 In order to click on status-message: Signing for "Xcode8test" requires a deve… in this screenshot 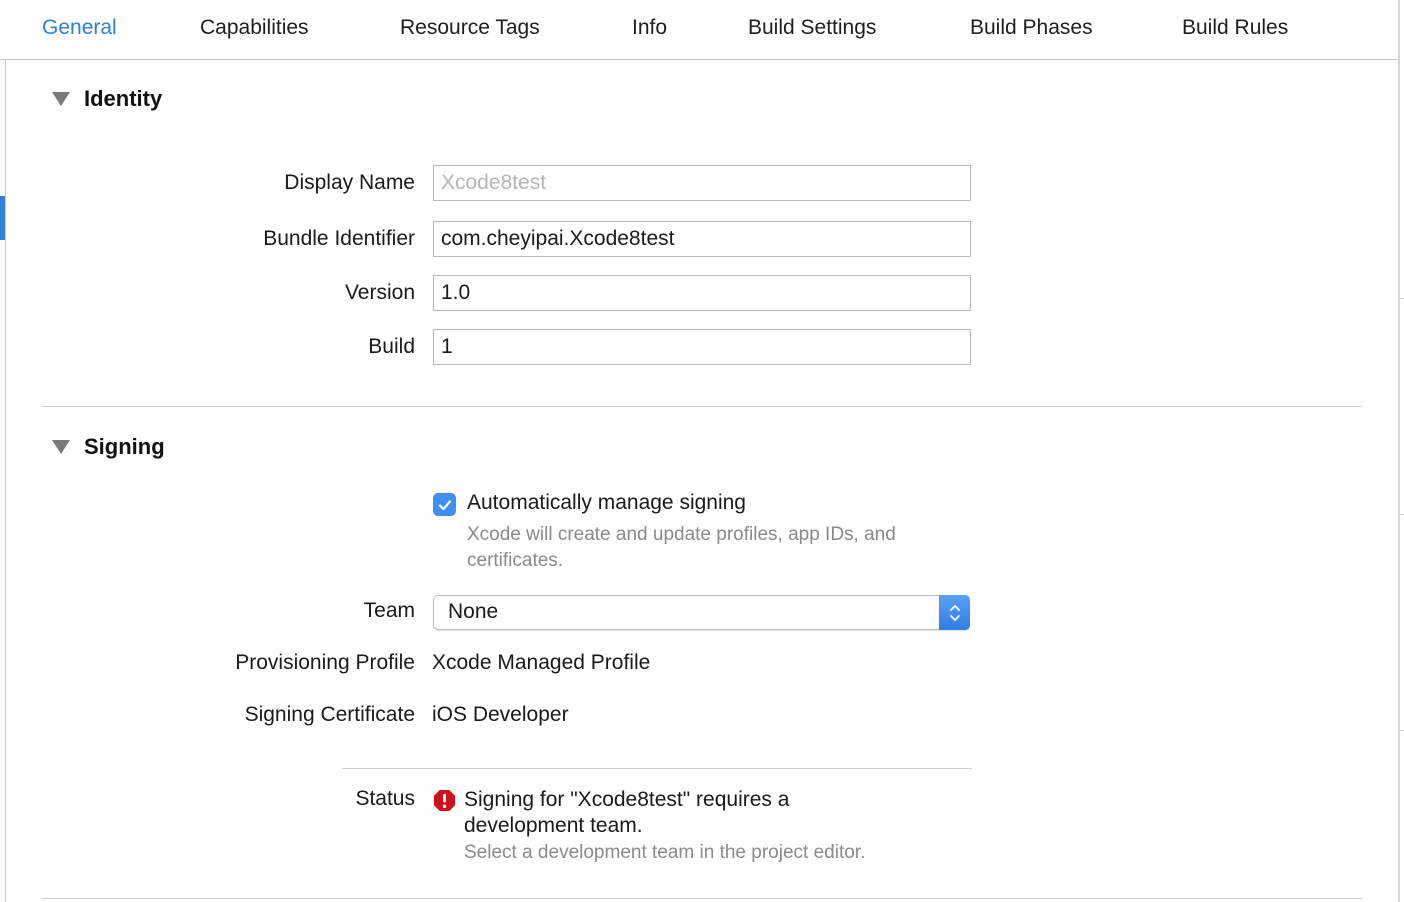, I will do `click(627, 812)`.